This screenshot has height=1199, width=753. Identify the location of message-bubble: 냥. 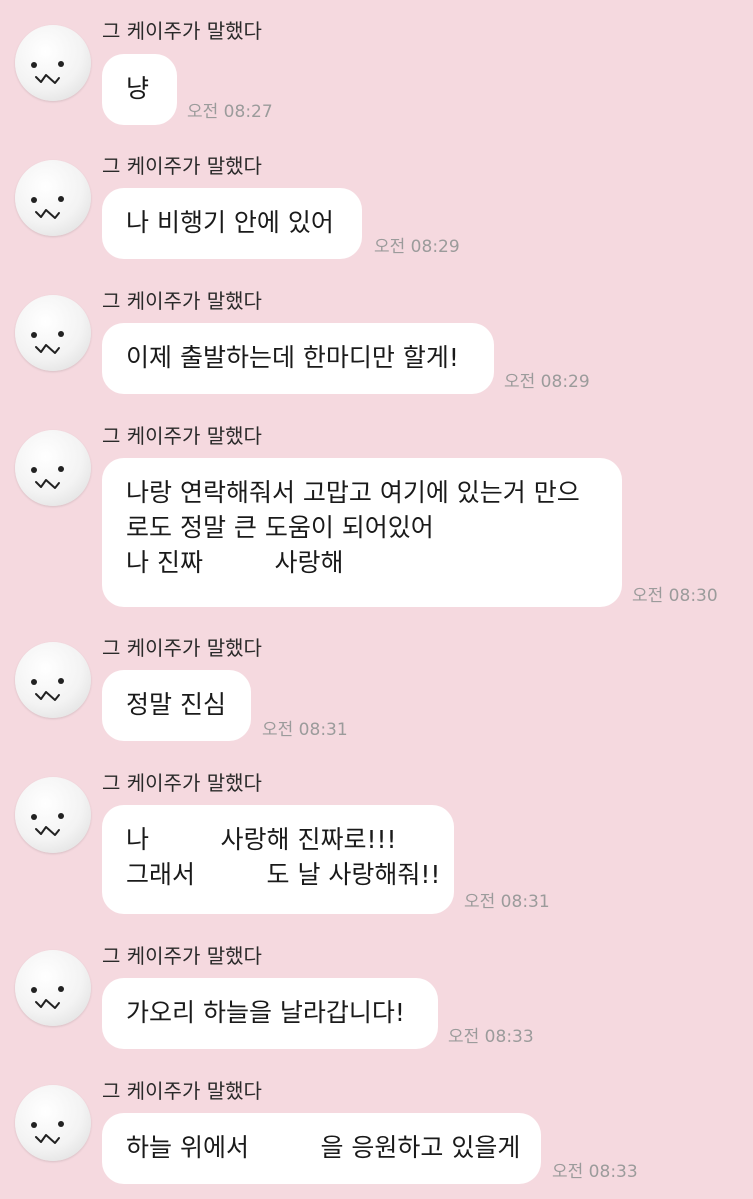
(139, 89).